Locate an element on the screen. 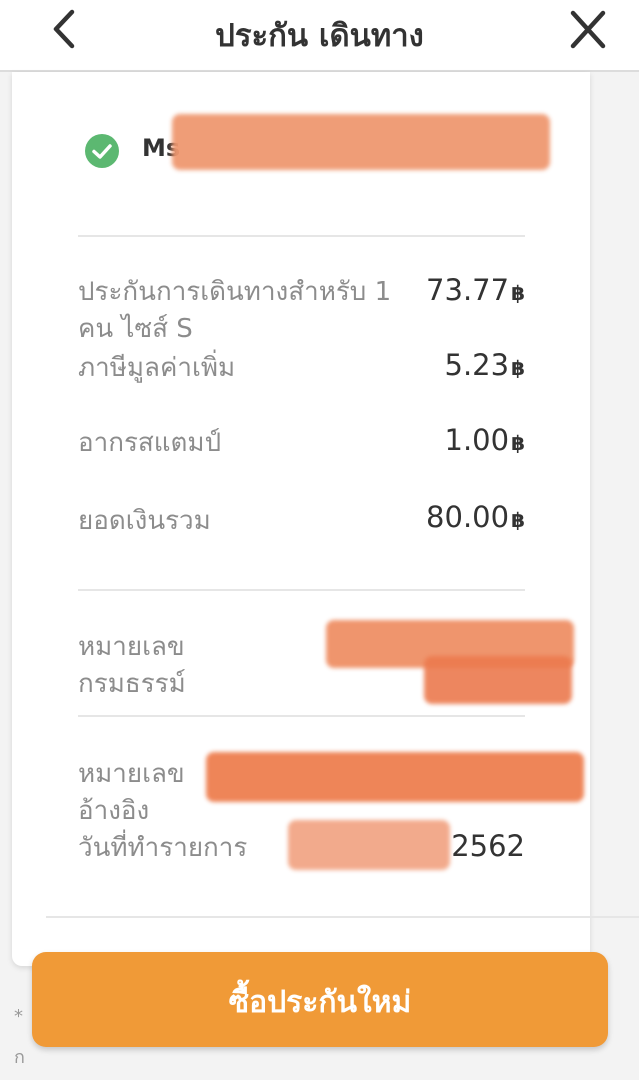 The width and height of the screenshot is (639, 1080). policy-number-label: หมายเลข กรมธรรม์ is located at coordinates (132, 665).